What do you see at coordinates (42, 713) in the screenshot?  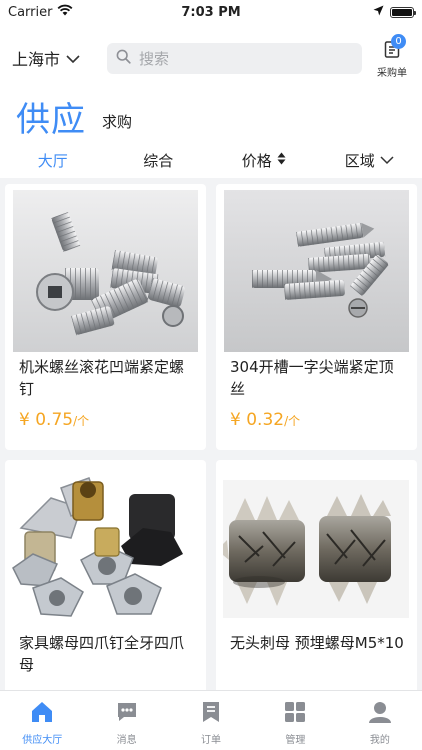 I see `home-icon` at bounding box center [42, 713].